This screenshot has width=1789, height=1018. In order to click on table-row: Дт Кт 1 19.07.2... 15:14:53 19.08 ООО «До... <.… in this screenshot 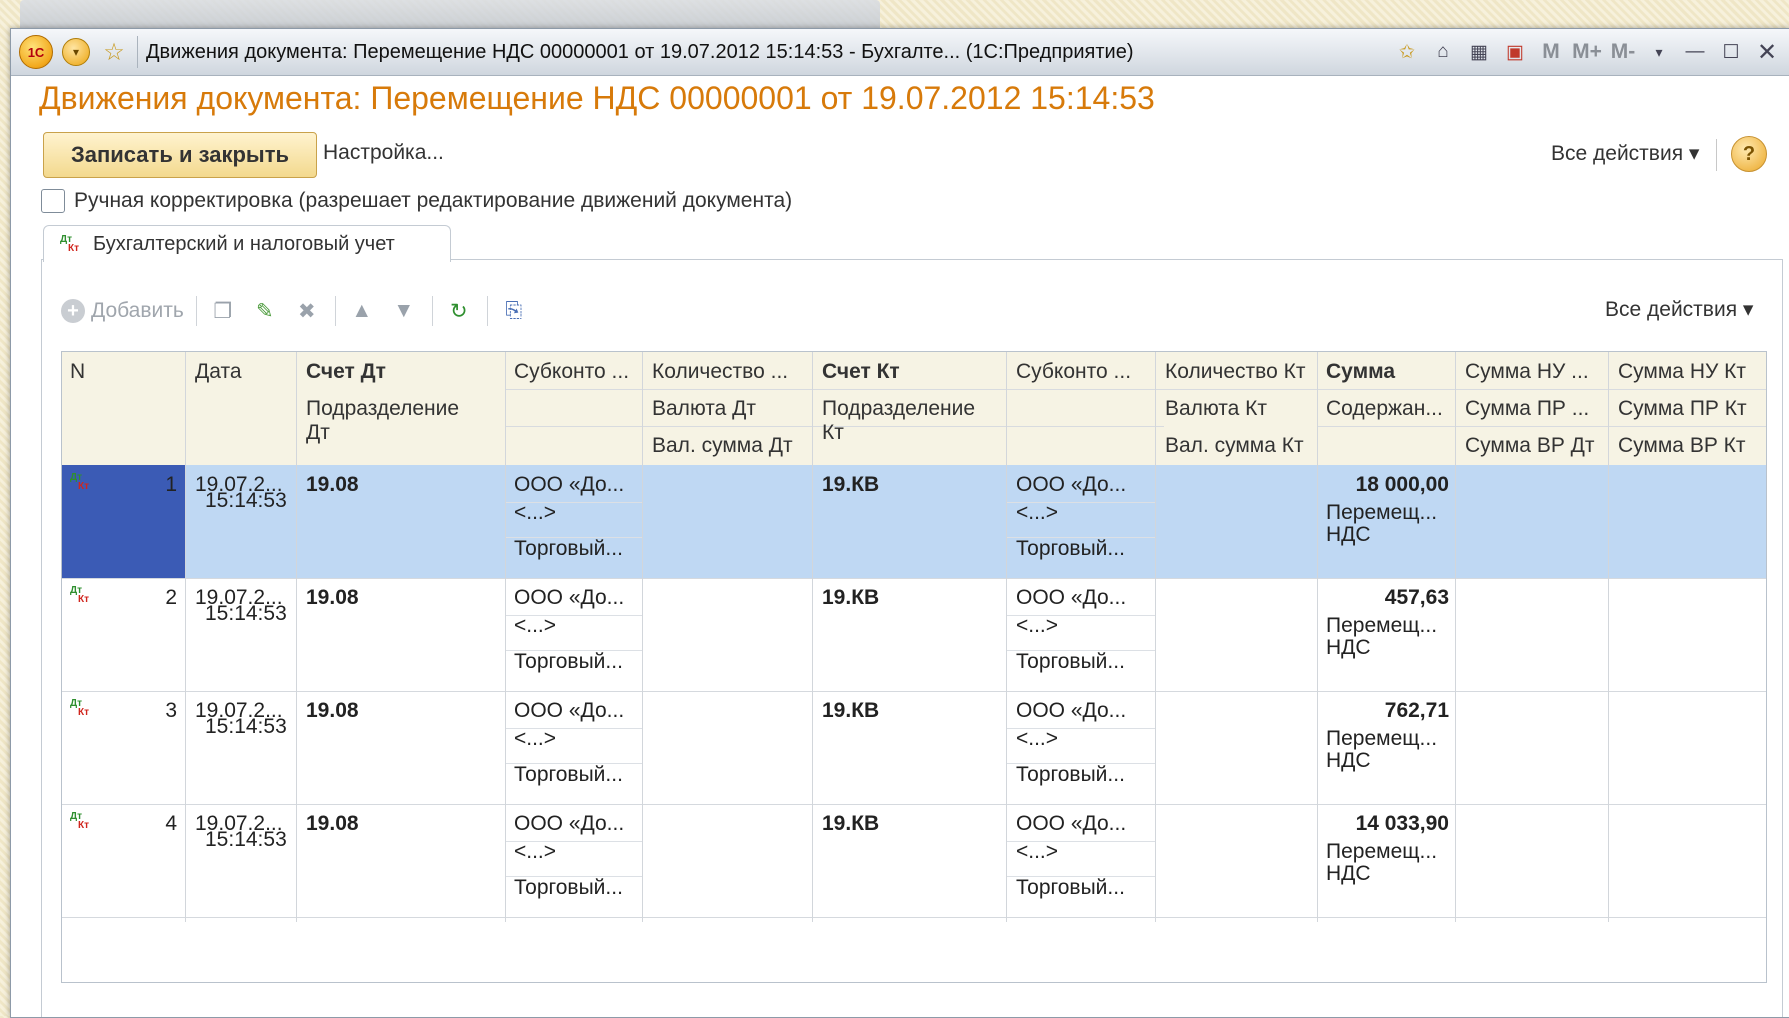, I will do `click(914, 522)`.